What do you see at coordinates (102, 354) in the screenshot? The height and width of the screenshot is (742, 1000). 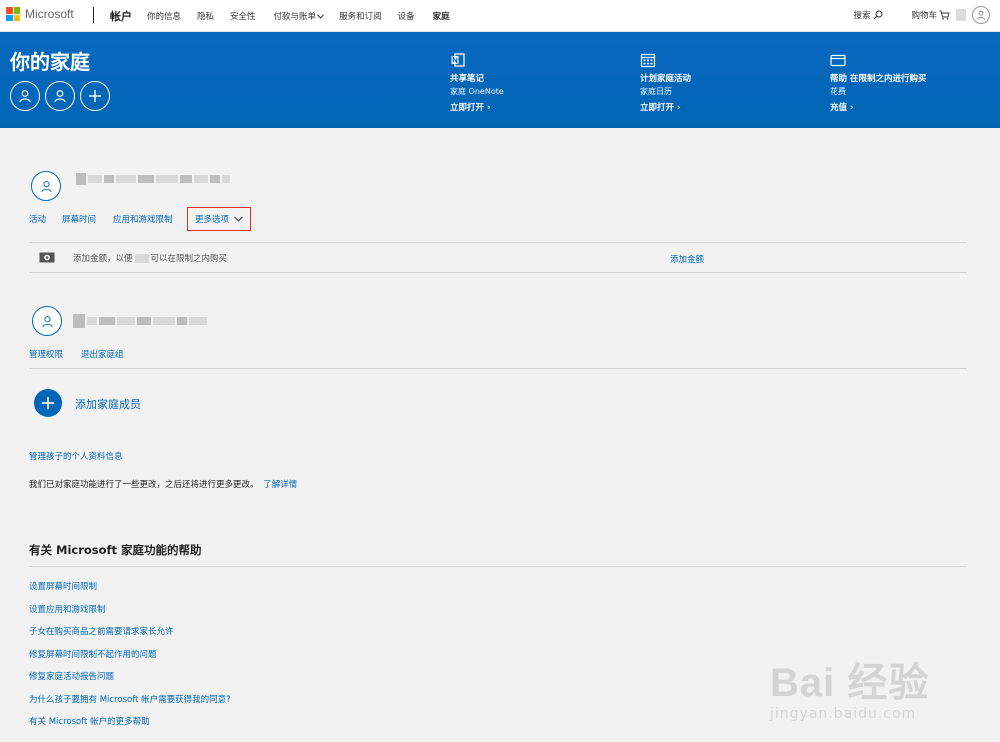 I see `leave-family-link: 退出家庭组` at bounding box center [102, 354].